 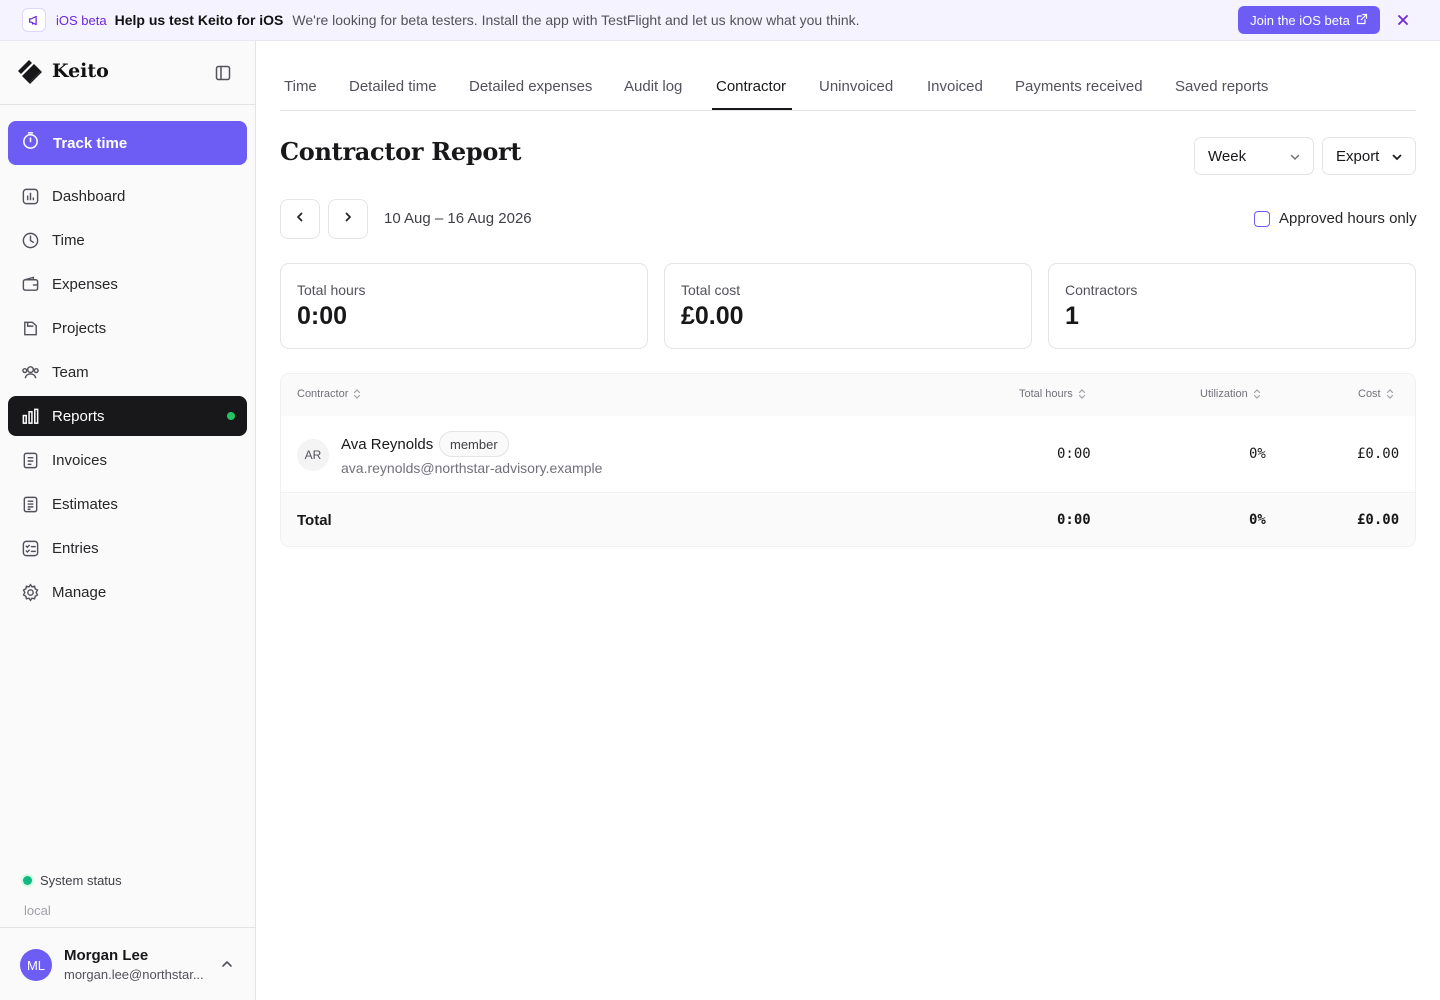 I want to click on column-header-total-hours: Total hours, so click(x=1052, y=394).